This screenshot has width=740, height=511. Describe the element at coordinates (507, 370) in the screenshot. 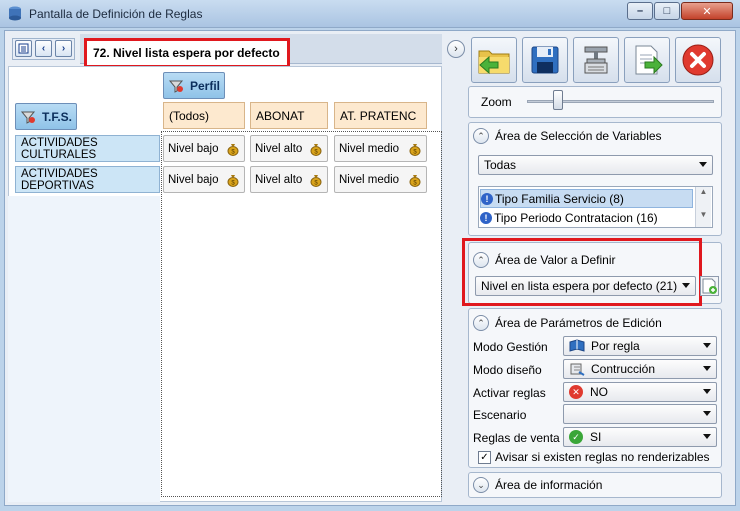

I see `param-label: Modo diseño` at that location.